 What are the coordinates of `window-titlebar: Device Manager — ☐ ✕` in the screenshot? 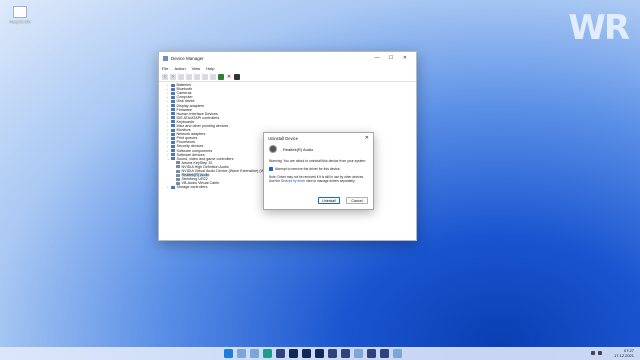 It's located at (287, 58).